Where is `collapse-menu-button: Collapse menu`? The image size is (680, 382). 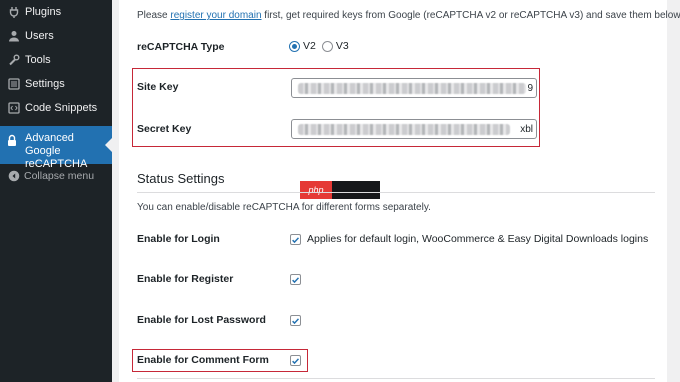
collapse-menu-button: Collapse menu is located at coordinates (47, 176).